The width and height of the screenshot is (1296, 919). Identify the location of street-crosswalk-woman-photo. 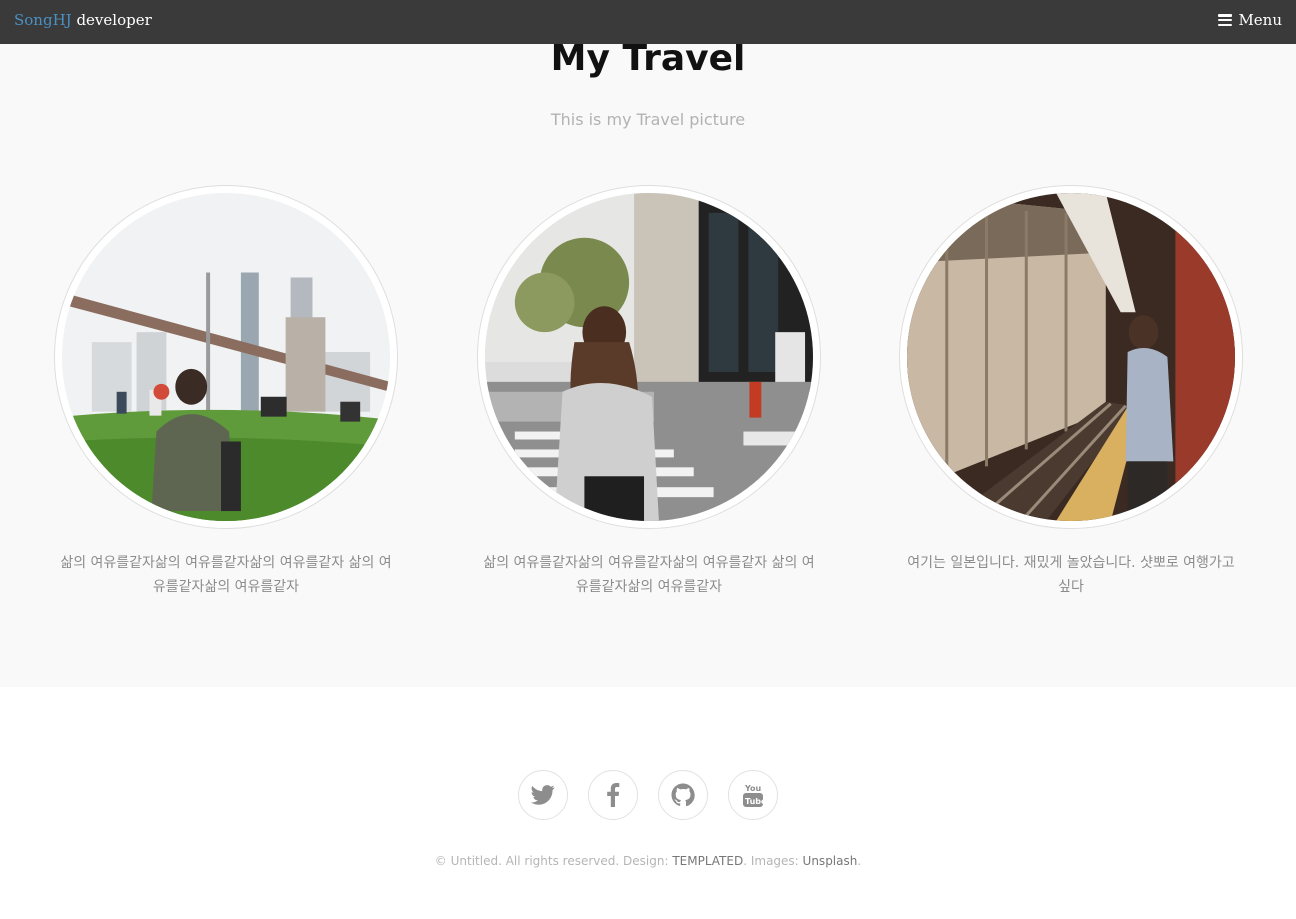
(649, 357).